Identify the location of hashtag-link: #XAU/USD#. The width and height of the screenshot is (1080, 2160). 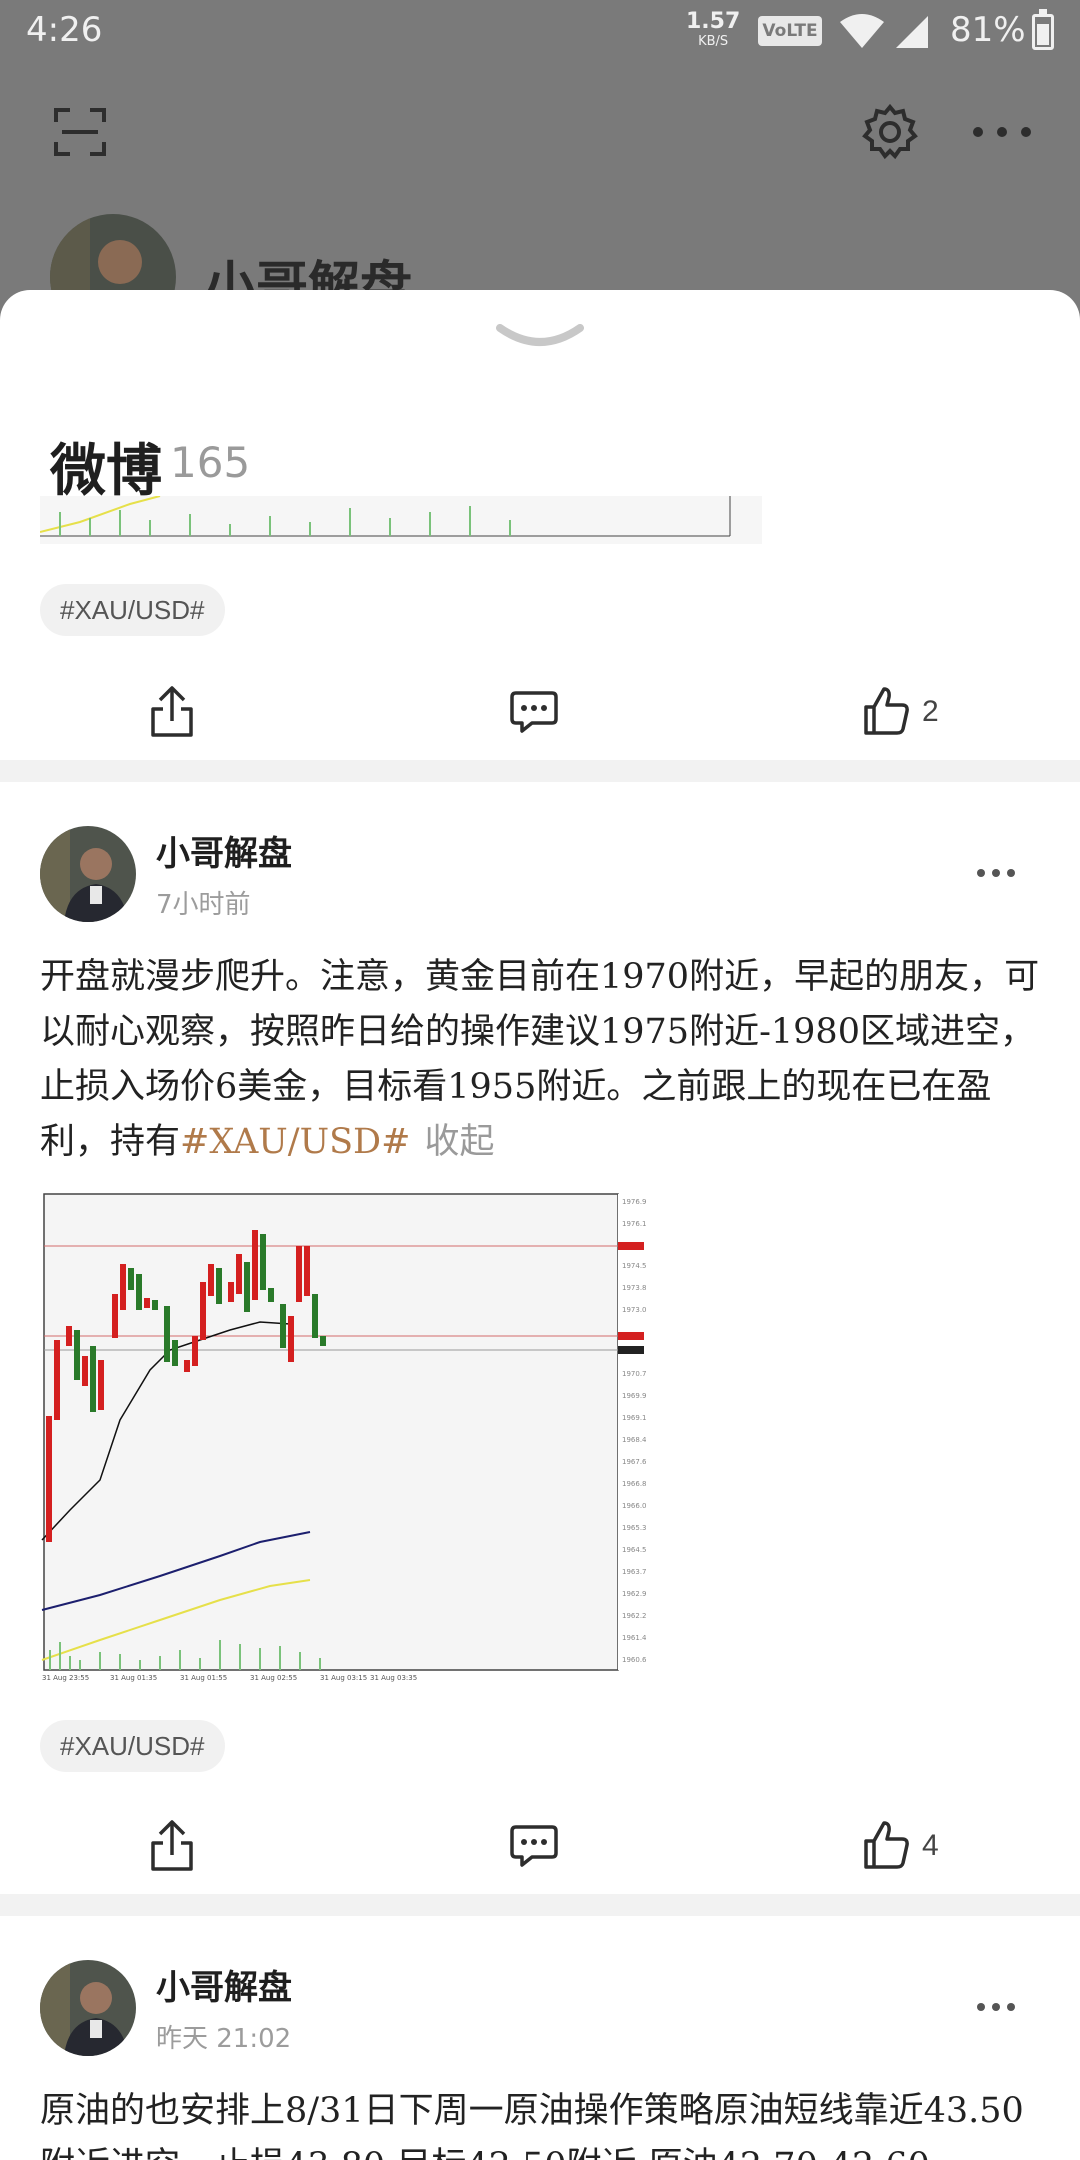
(295, 1142).